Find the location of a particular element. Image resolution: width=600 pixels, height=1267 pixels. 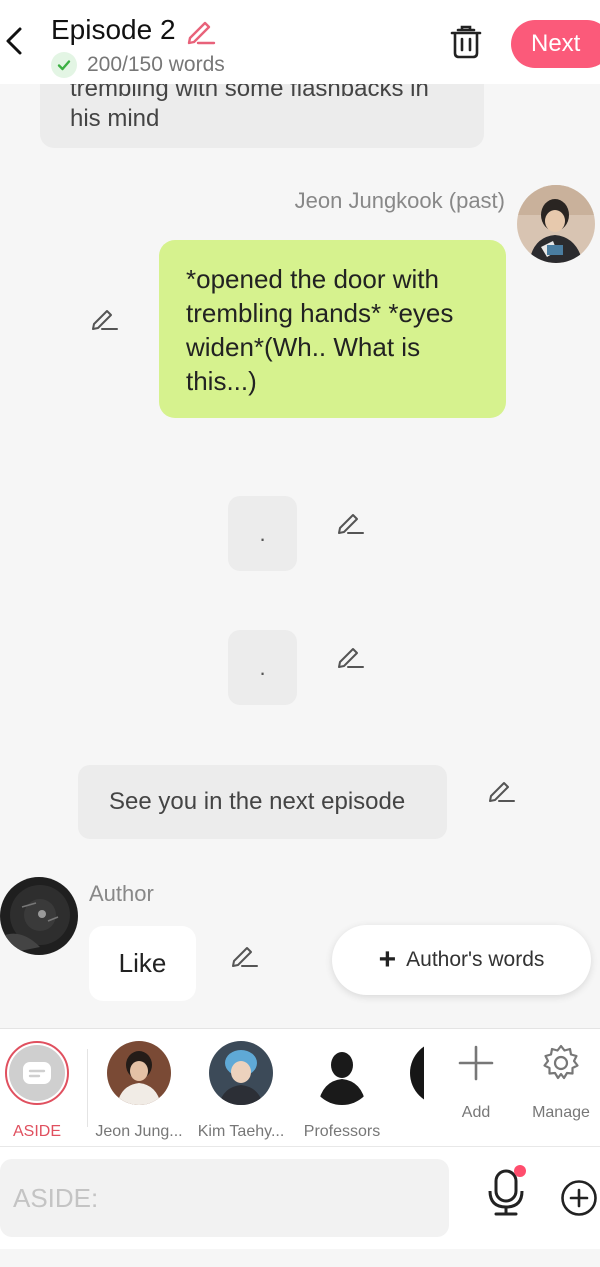

add-character-button: Add is located at coordinates (476, 1082).